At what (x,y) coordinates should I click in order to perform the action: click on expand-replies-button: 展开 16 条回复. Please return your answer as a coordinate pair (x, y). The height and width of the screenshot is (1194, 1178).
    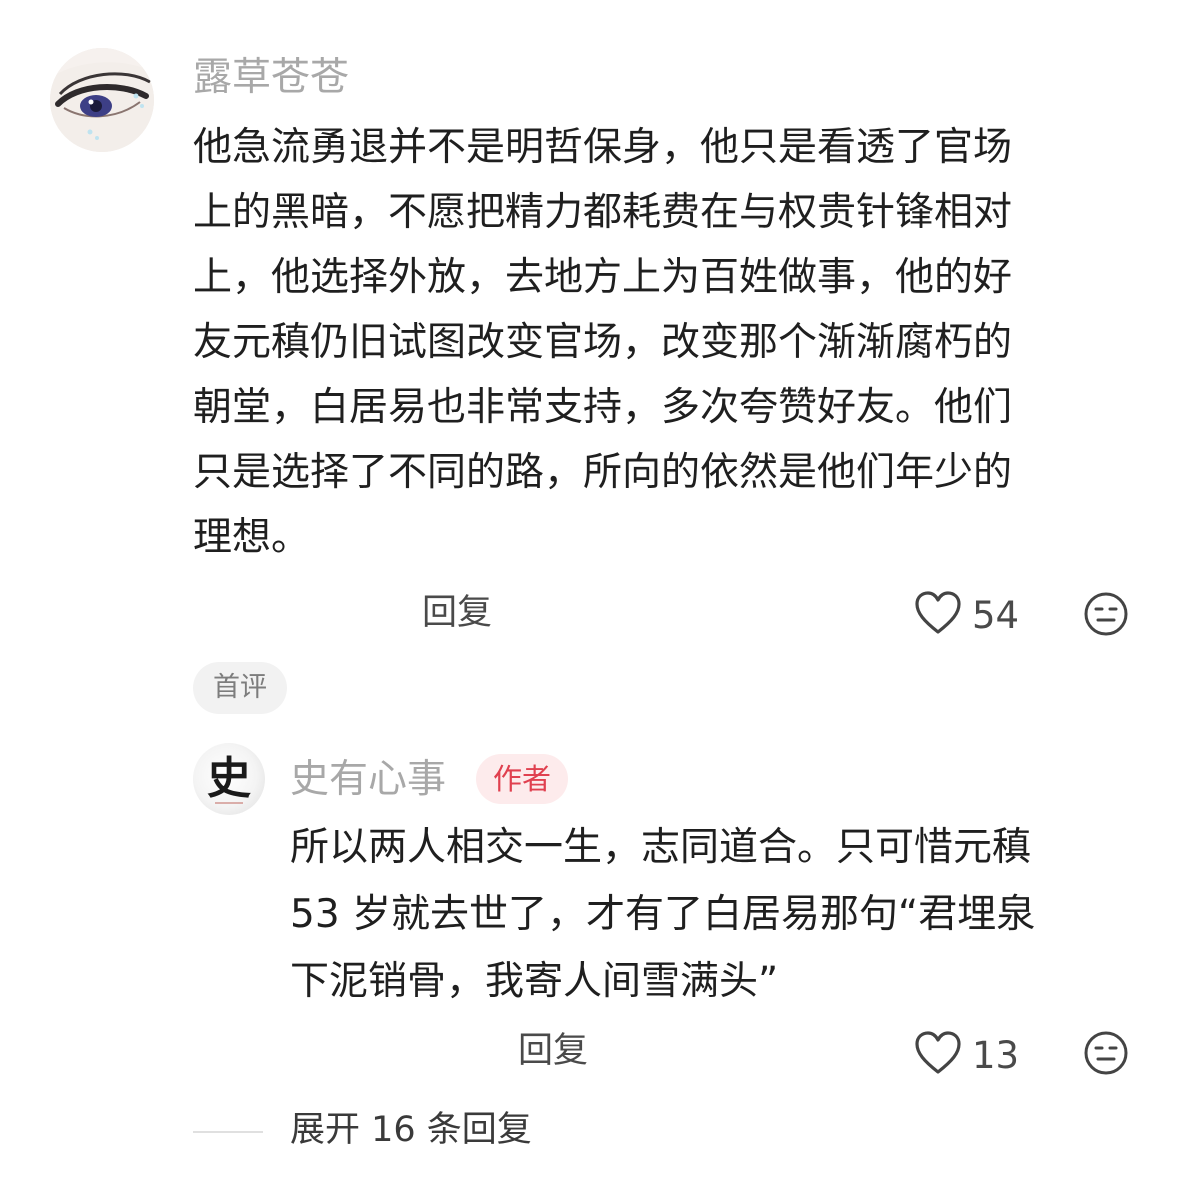
    Looking at the image, I should click on (411, 1130).